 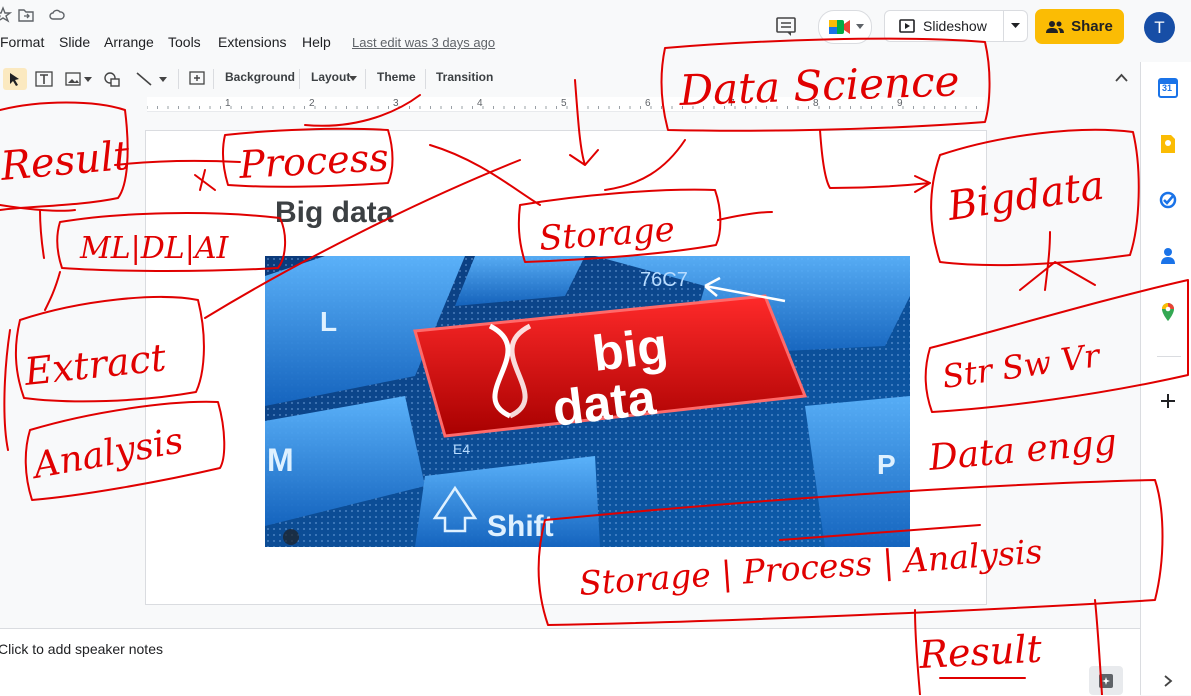 What do you see at coordinates (900, 103) in the screenshot?
I see `ruler-mark: 9` at bounding box center [900, 103].